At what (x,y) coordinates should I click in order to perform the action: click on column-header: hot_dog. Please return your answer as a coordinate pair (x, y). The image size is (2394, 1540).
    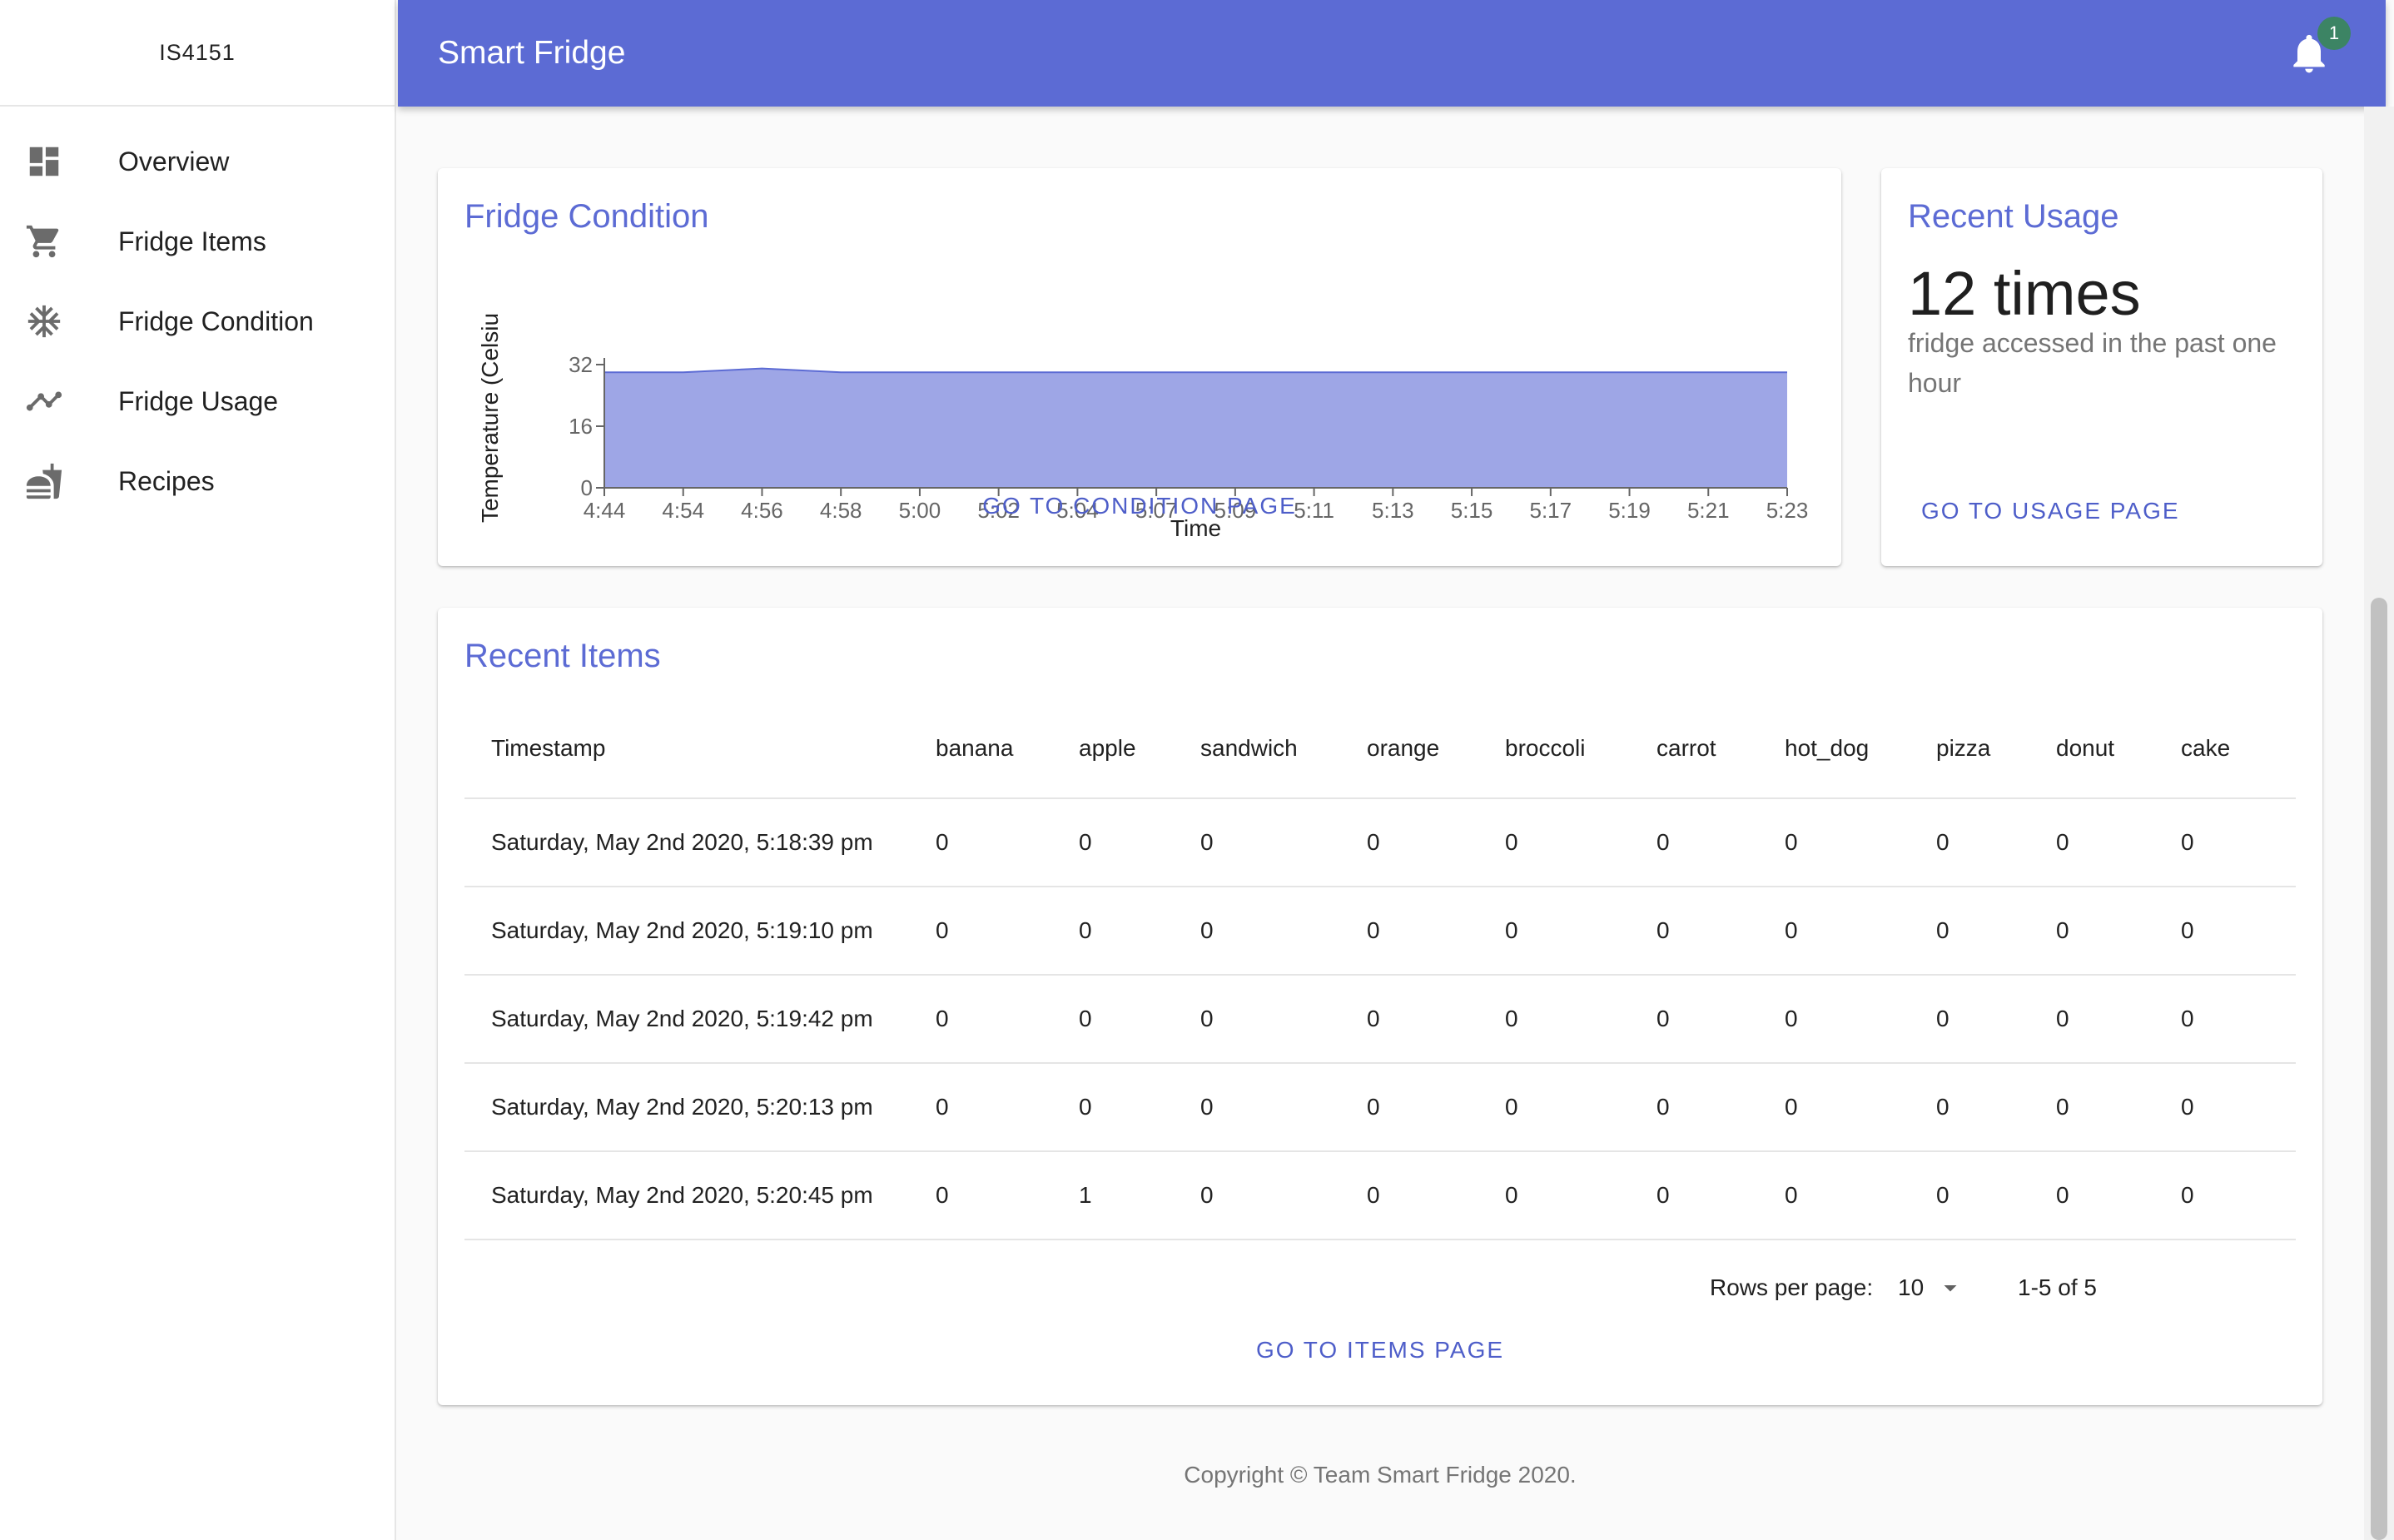
    Looking at the image, I should click on (1860, 749).